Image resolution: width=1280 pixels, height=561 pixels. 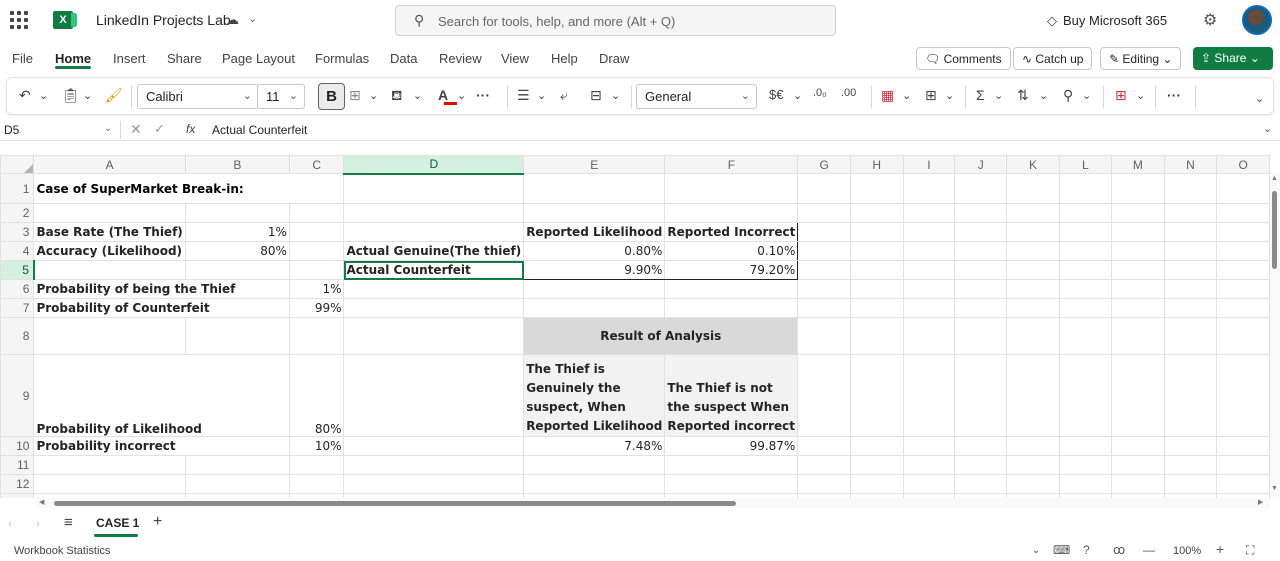 I want to click on cell-b3: 1%, so click(x=237, y=232).